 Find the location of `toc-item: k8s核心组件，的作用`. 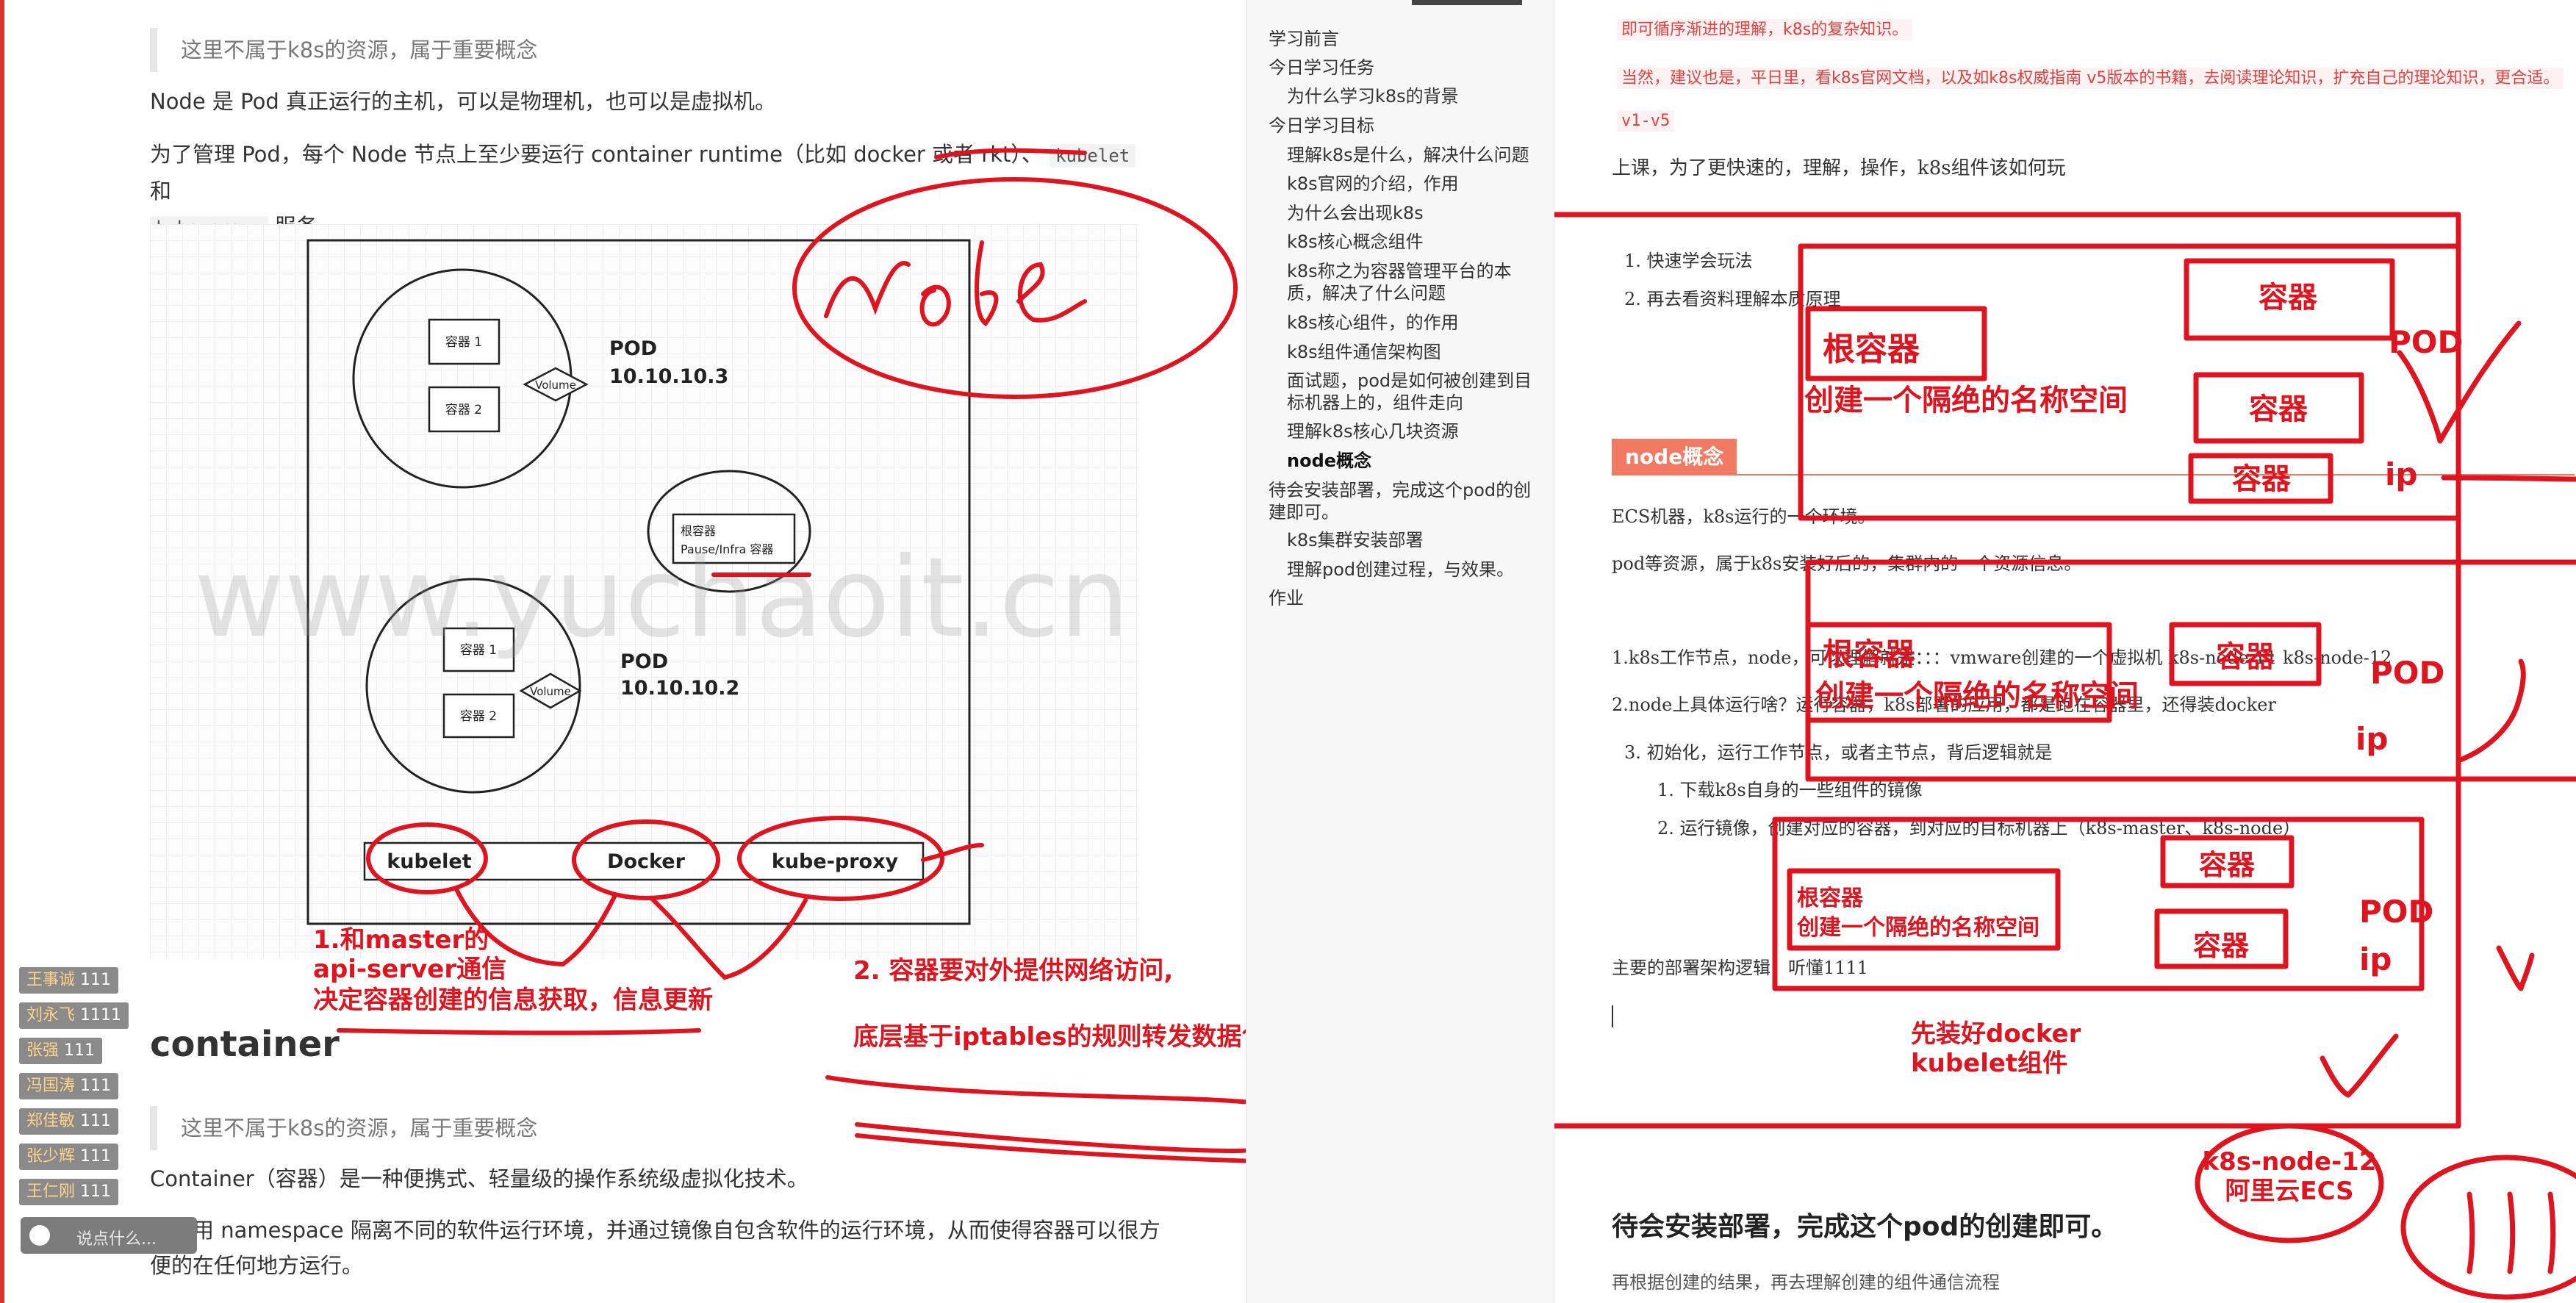

toc-item: k8s核心组件，的作用 is located at coordinates (1373, 323).